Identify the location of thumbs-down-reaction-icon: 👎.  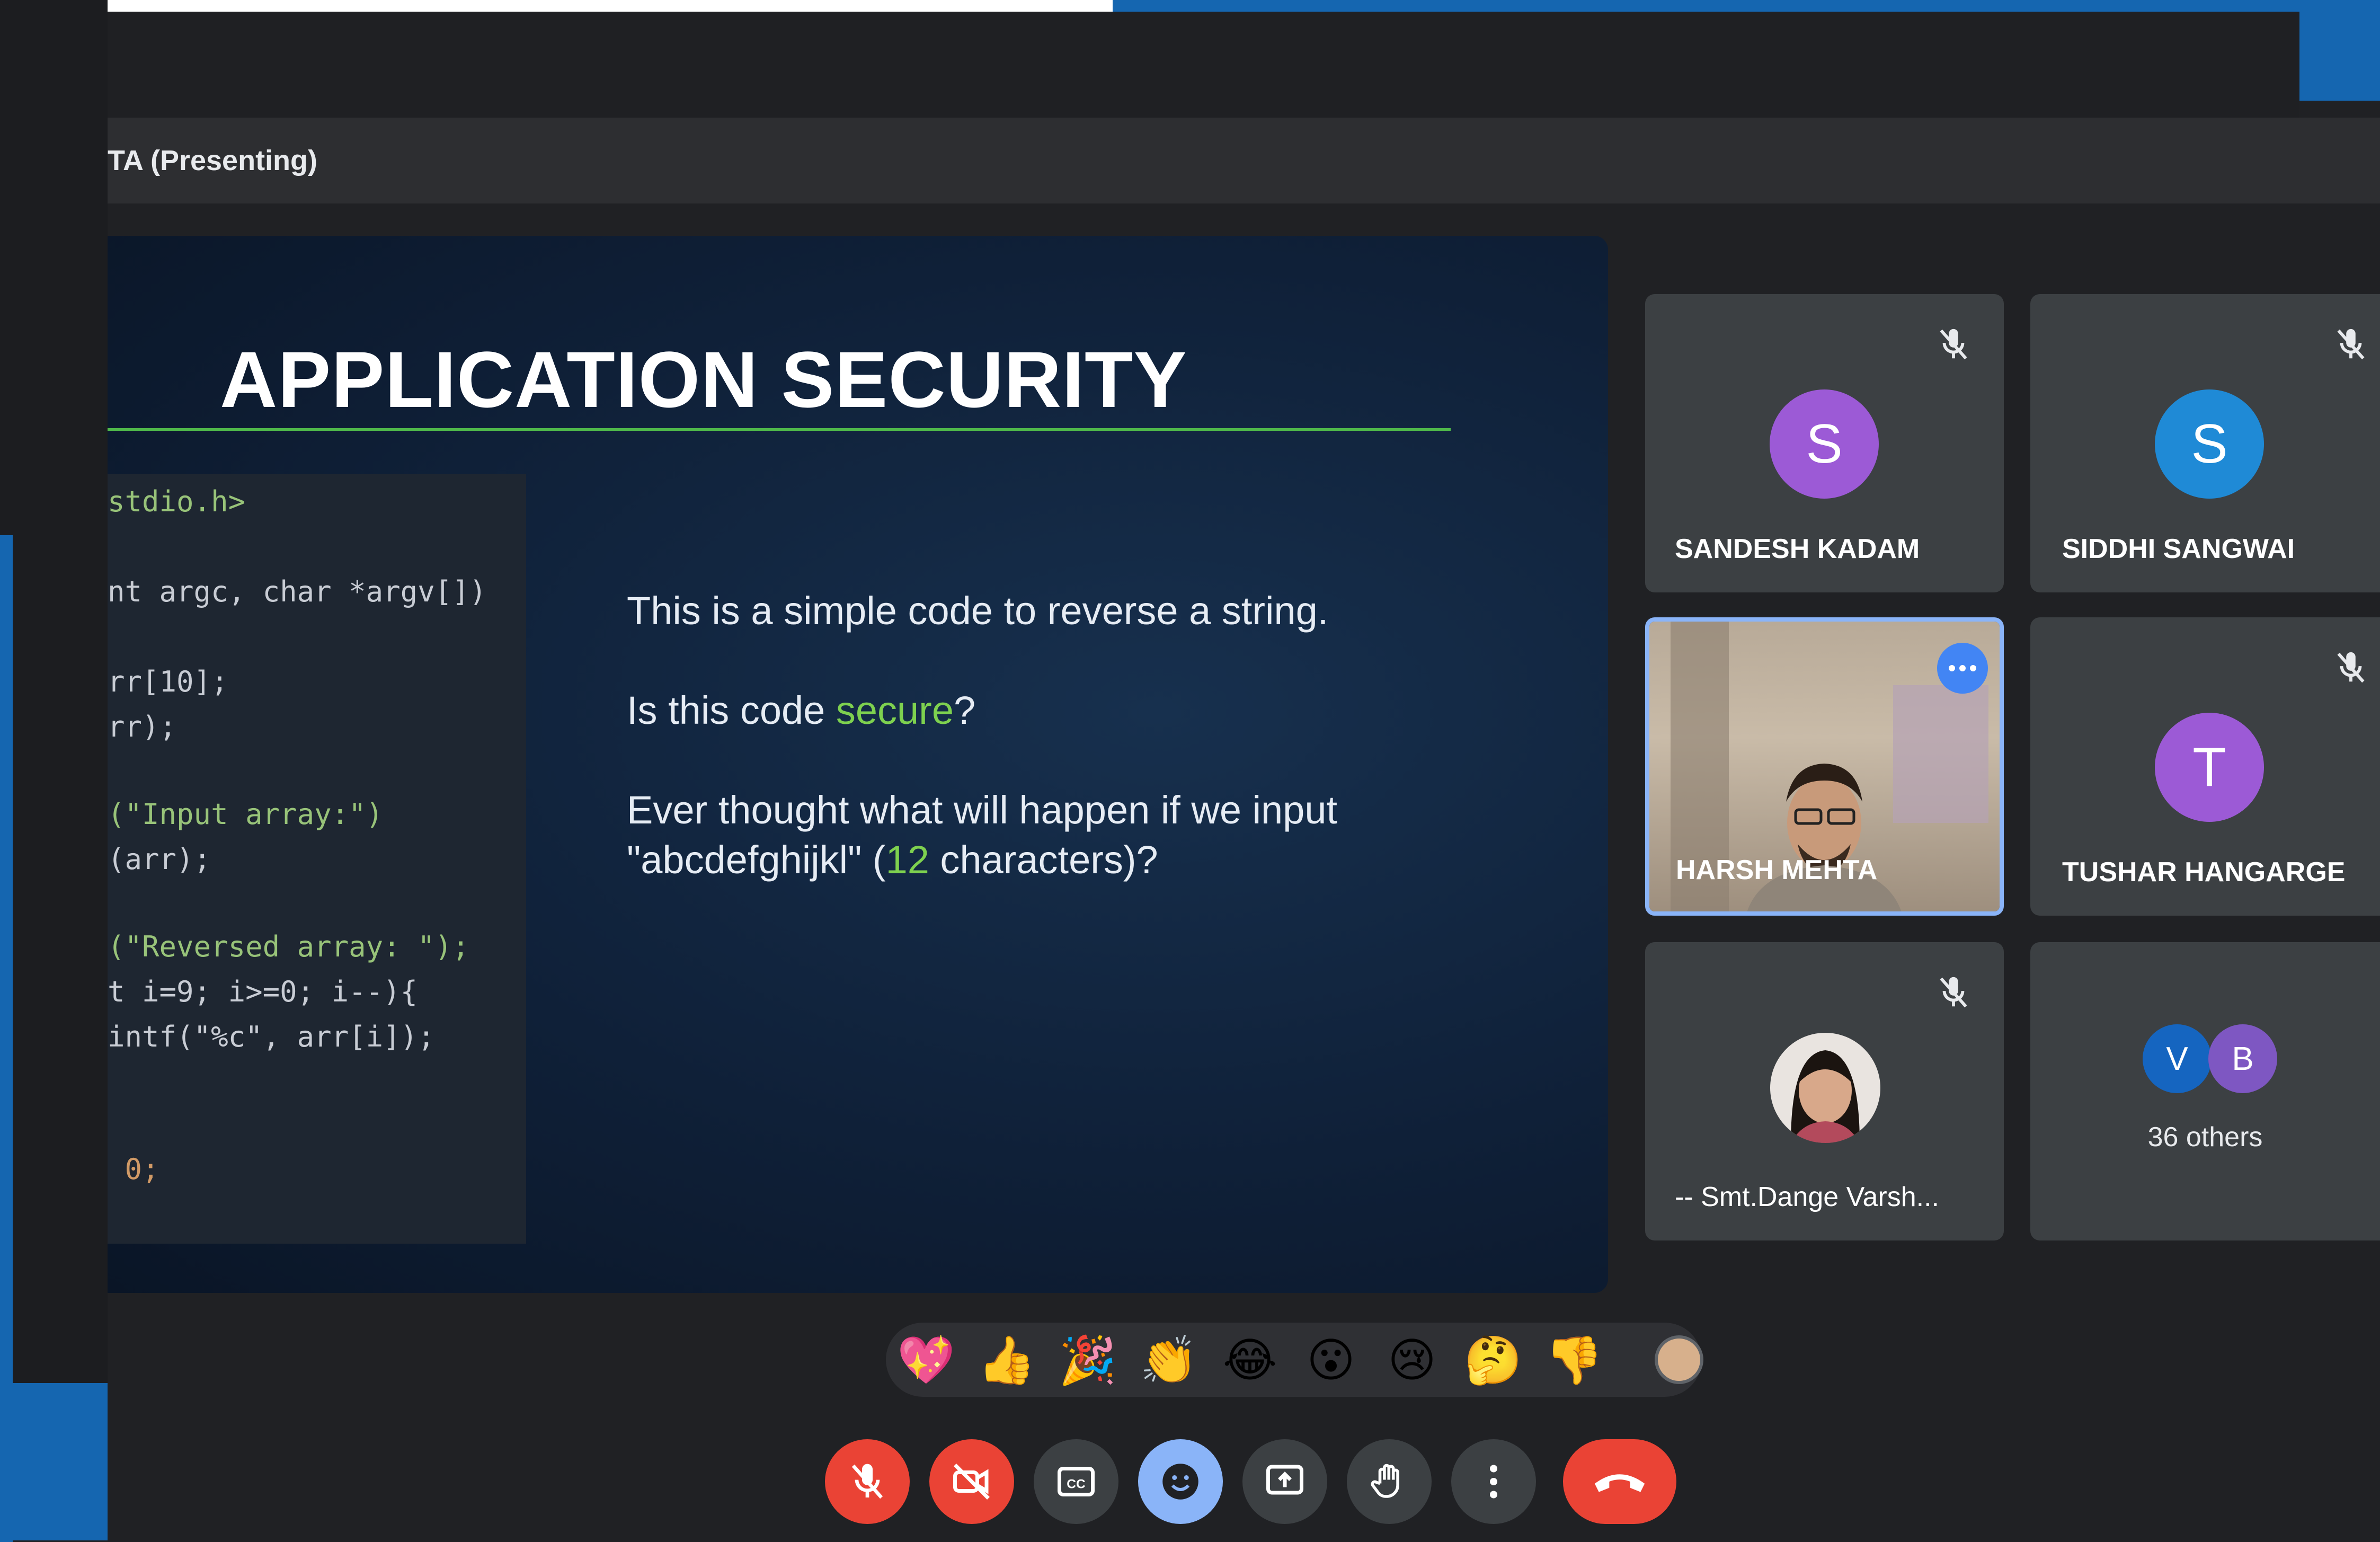
(1574, 1360).